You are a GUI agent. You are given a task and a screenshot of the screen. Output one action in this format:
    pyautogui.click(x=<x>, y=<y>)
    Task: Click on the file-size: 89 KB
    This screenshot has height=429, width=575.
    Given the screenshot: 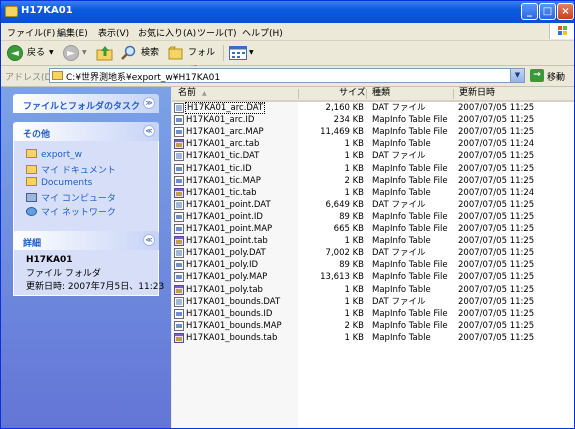 What is the action you would take?
    pyautogui.click(x=351, y=216)
    